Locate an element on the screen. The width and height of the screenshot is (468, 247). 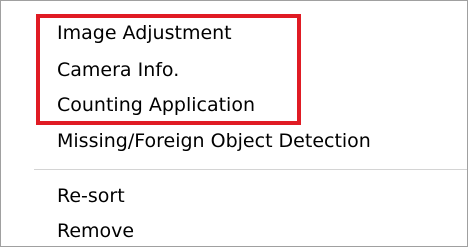
menu-item-counting-application: Counting Application is located at coordinates (156, 105).